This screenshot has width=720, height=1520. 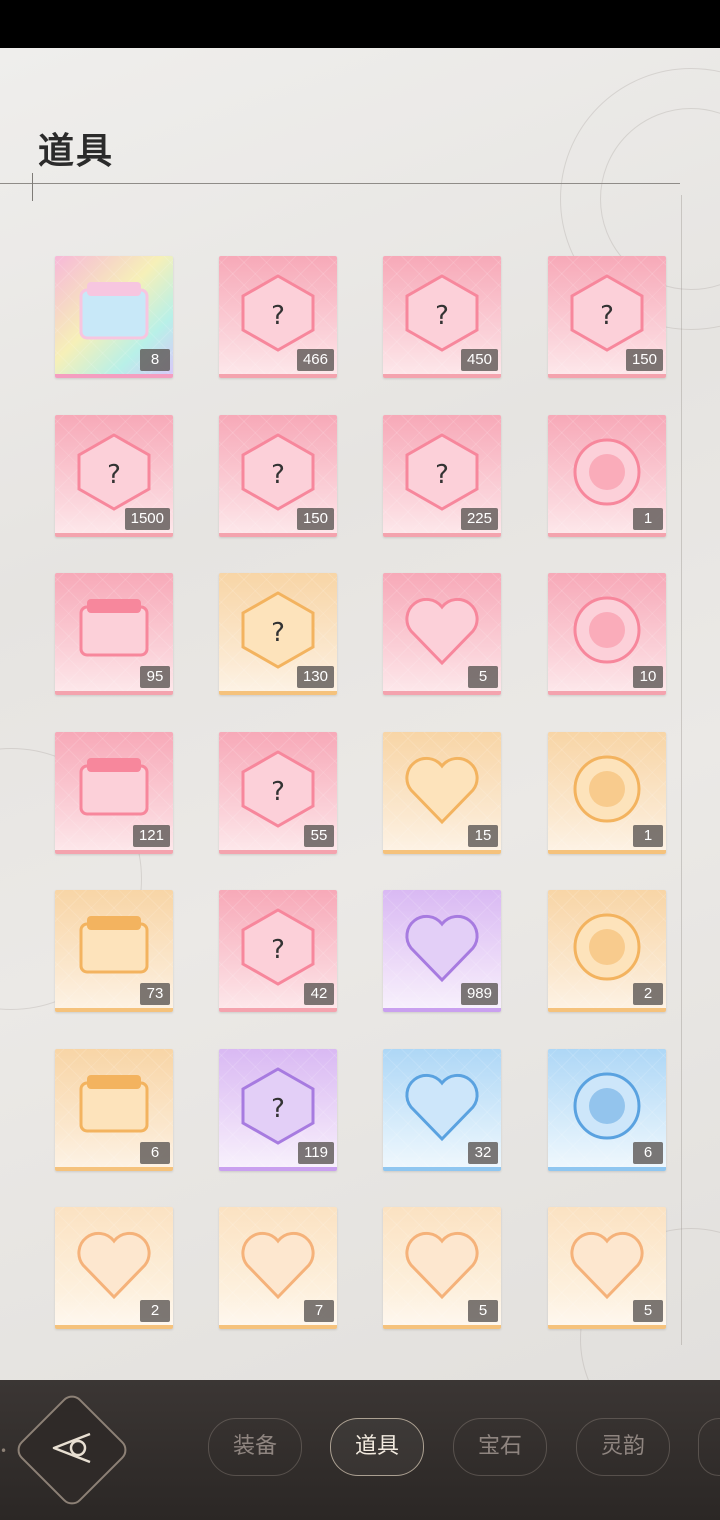 What do you see at coordinates (114, 1264) in the screenshot?
I see `heart-frame-green-spirit-icon` at bounding box center [114, 1264].